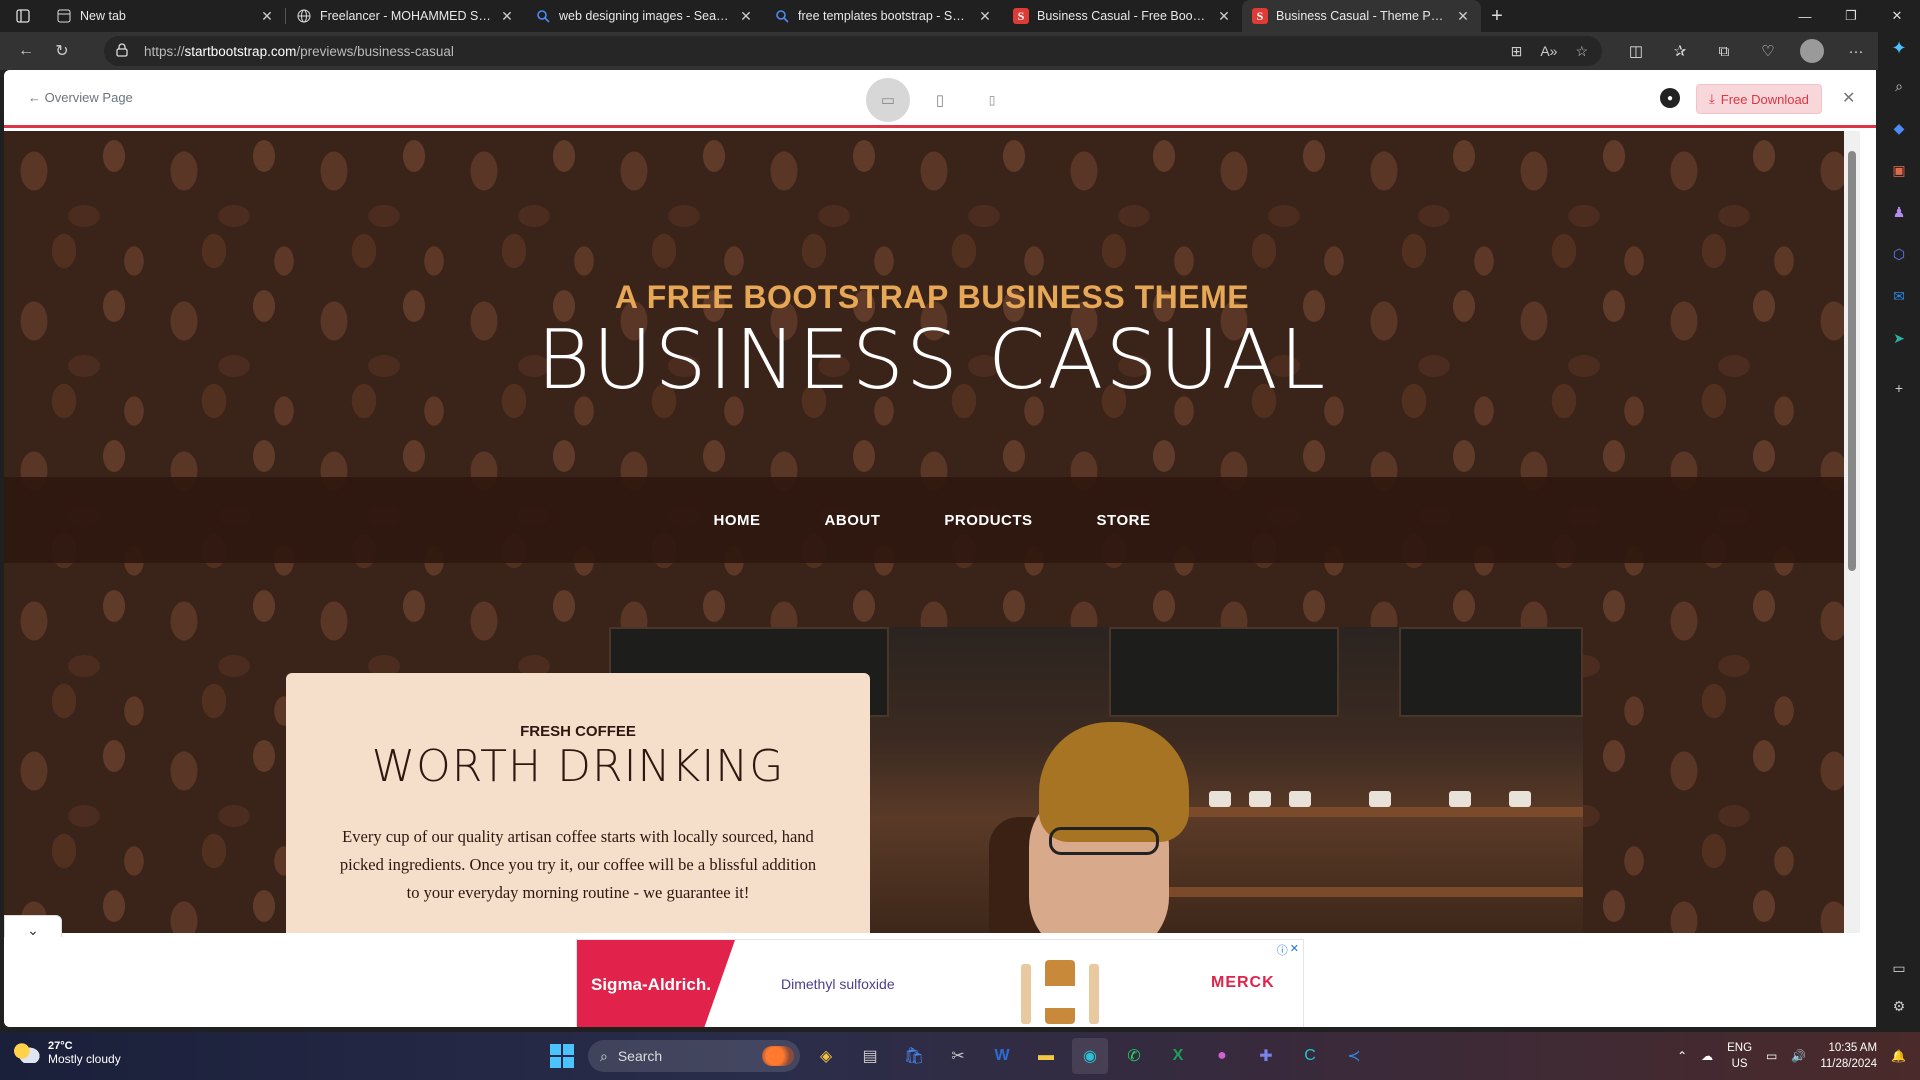 The image size is (1920, 1080). Describe the element at coordinates (914, 1056) in the screenshot. I see `microsoft-store-icon: 🛍` at that location.